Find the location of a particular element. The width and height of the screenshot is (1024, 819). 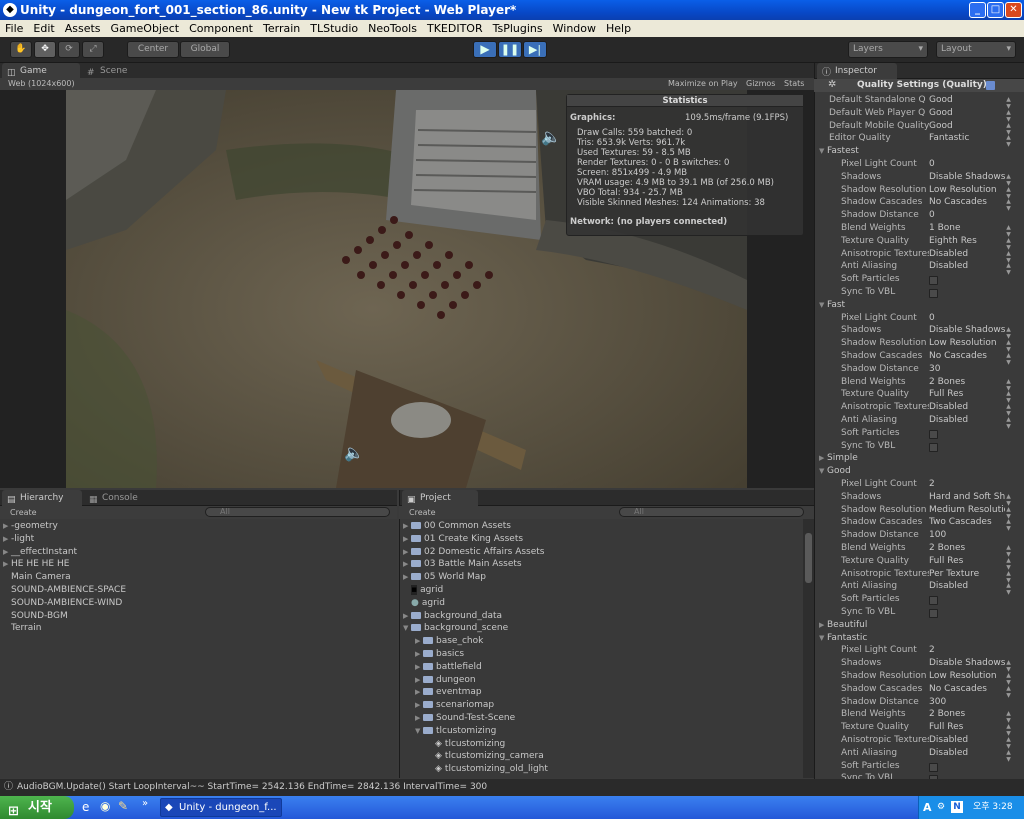

project-item: ▶ background_data is located at coordinates (452, 616).